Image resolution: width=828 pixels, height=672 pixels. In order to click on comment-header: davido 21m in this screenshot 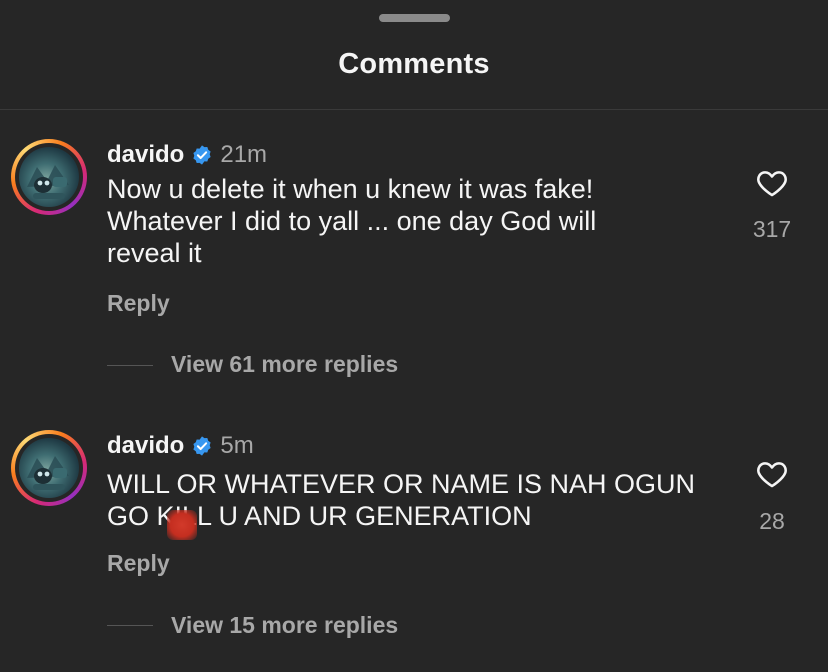, I will do `click(187, 155)`.